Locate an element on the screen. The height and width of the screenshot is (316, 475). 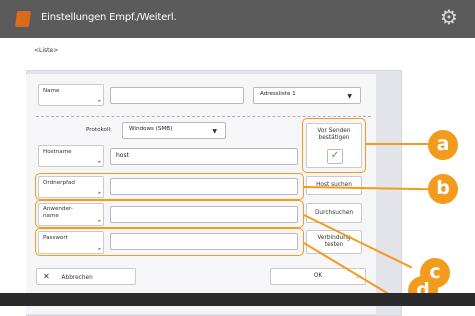
close-icon: ✕ is located at coordinates (46, 276).